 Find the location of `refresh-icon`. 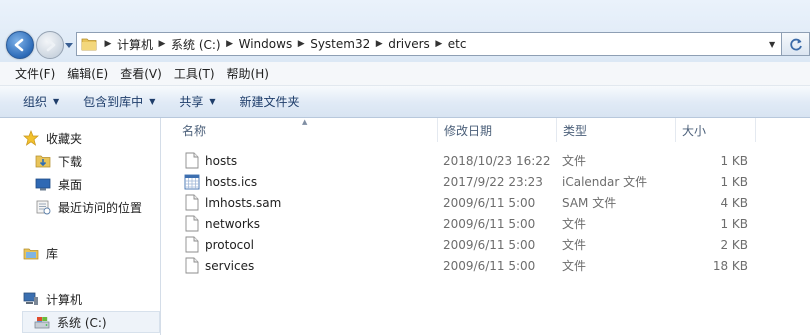

refresh-icon is located at coordinates (796, 44).